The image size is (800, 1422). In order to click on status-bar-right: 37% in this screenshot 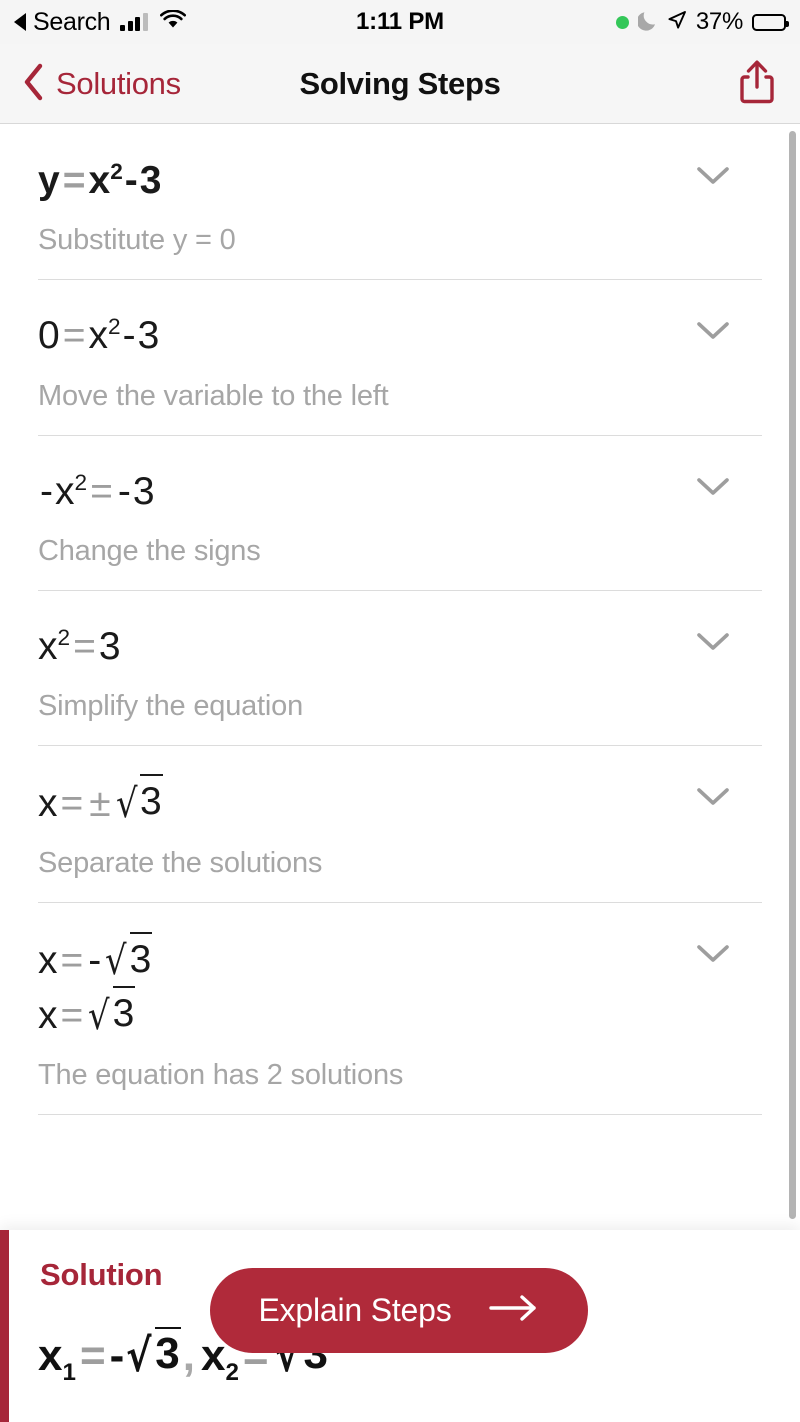, I will do `click(702, 22)`.